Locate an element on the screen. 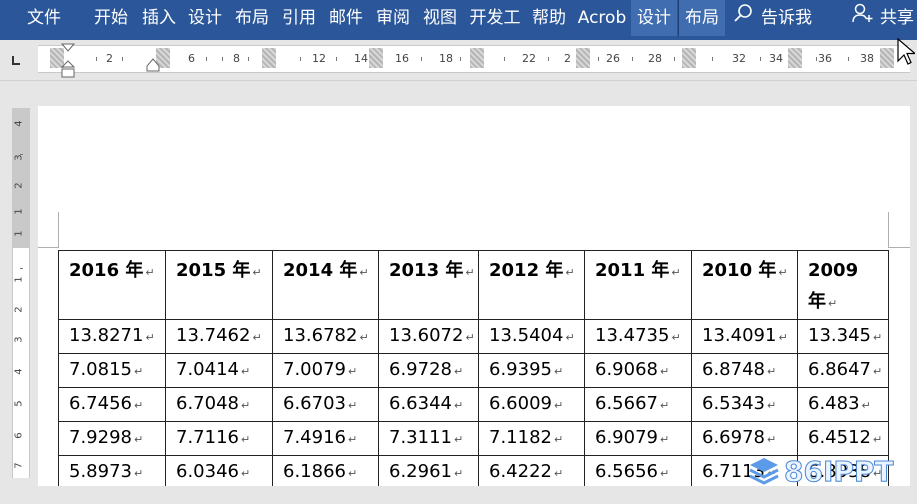  table-header-cell: 2016 年 ↵ is located at coordinates (112, 285).